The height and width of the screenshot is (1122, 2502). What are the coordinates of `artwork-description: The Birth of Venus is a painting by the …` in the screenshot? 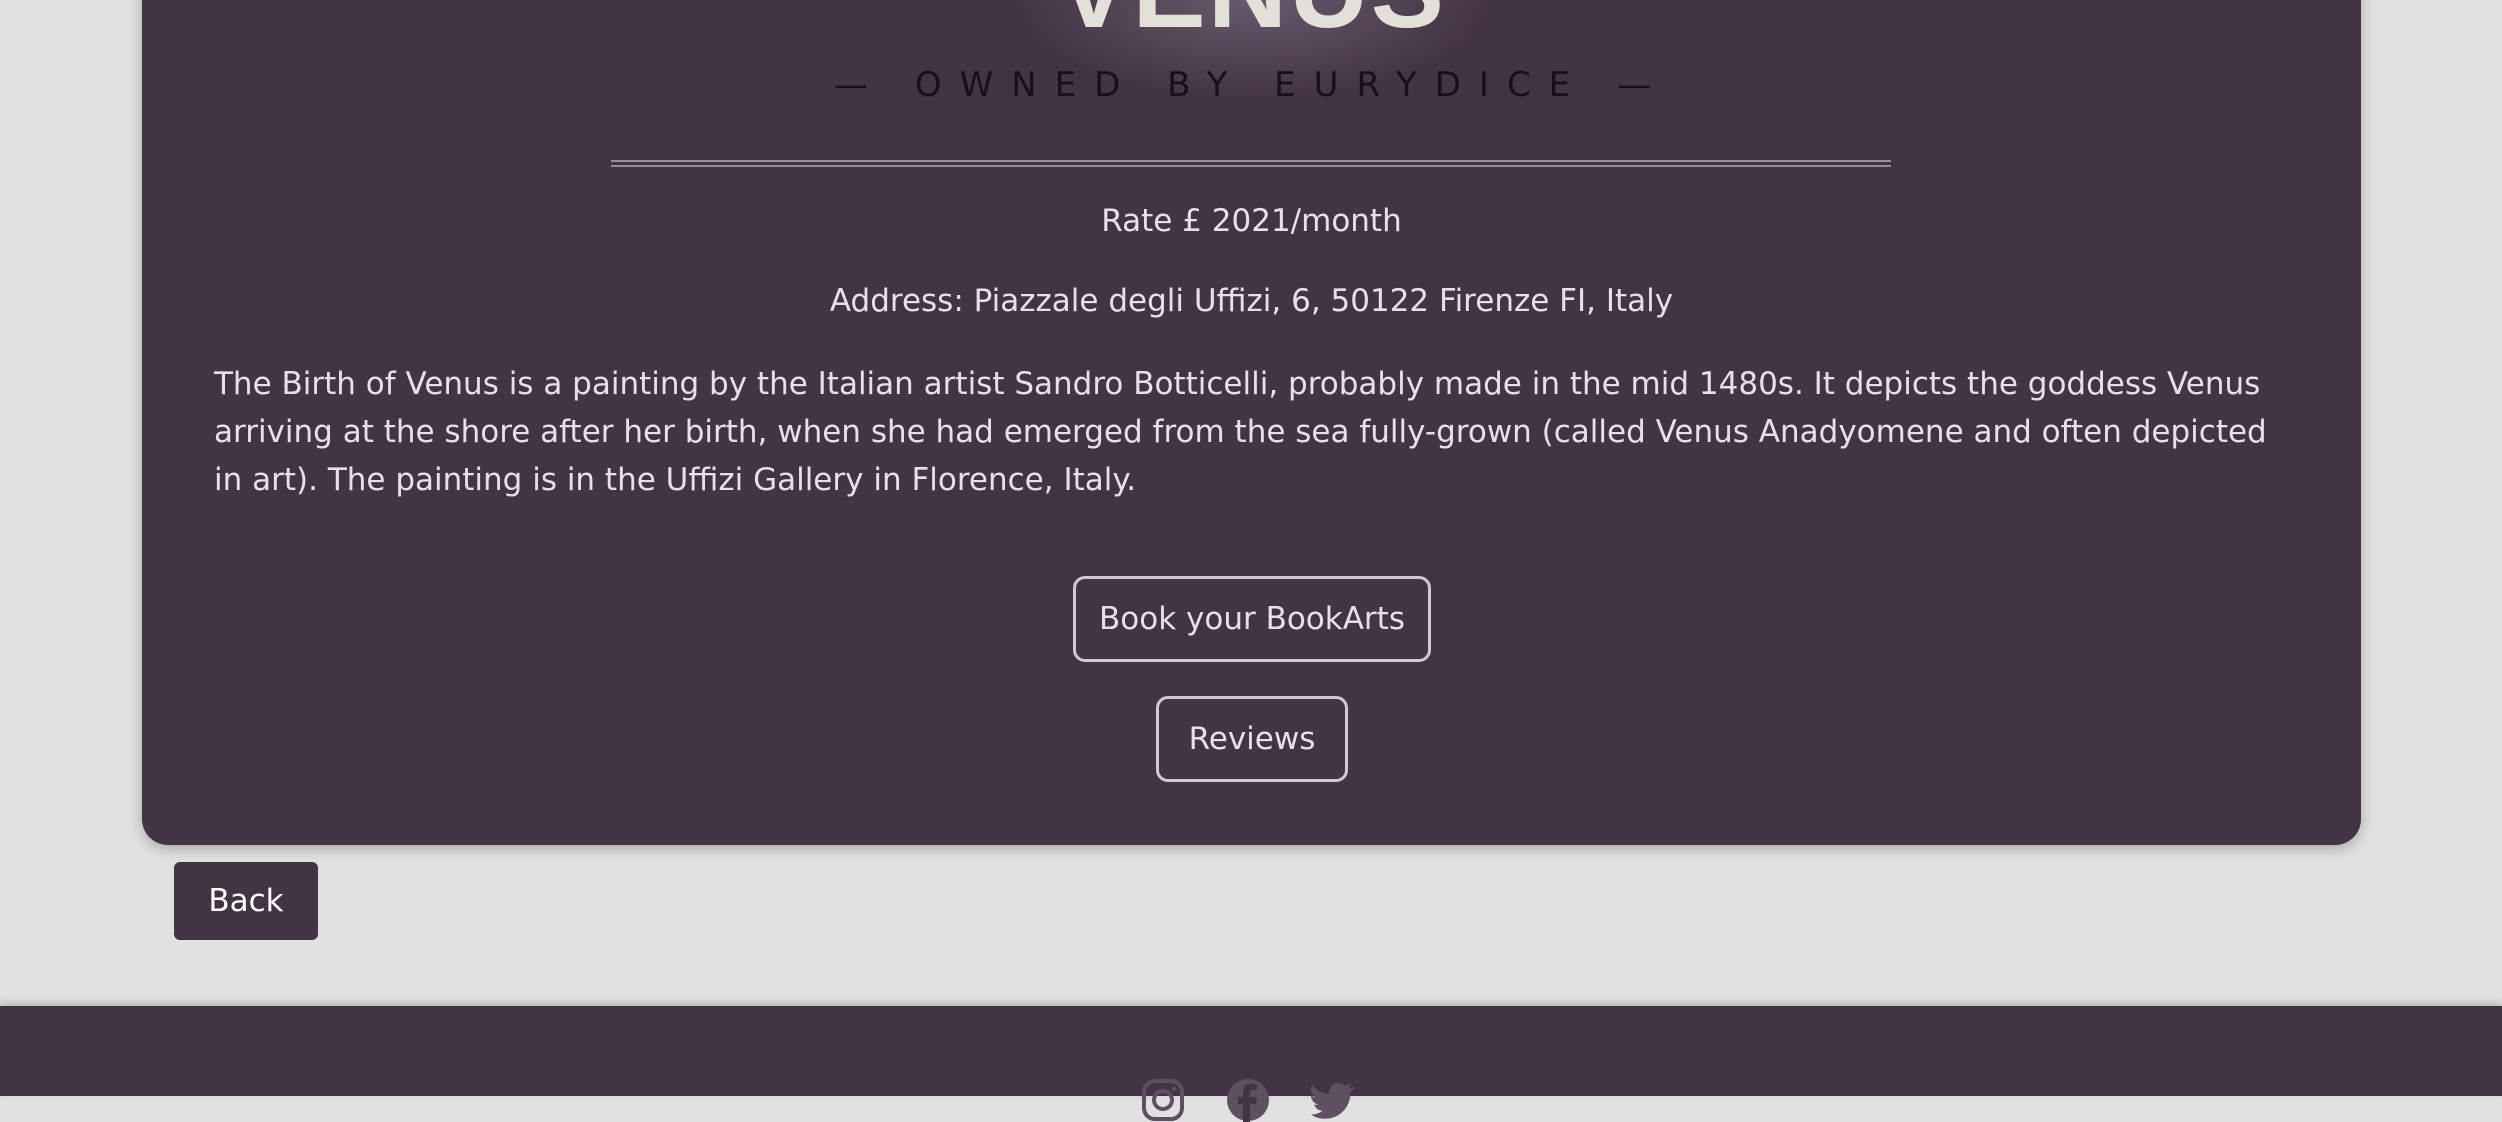 It's located at (1240, 432).